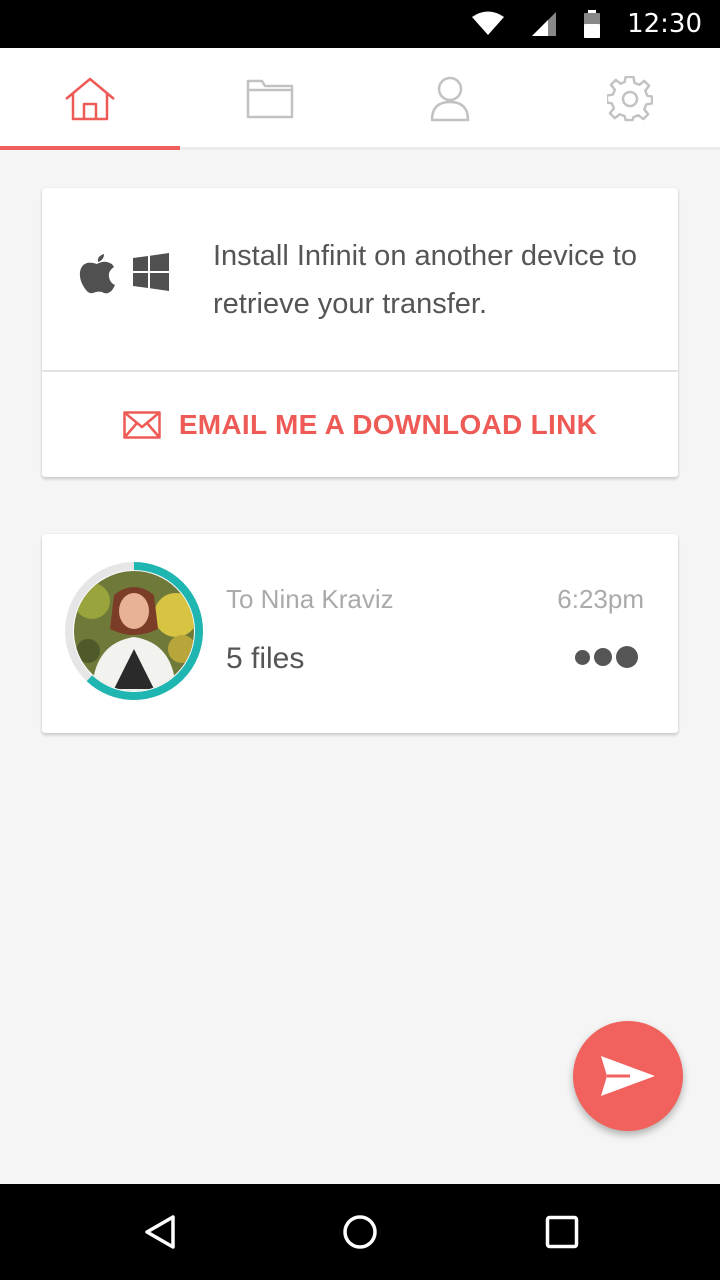  Describe the element at coordinates (360, 633) in the screenshot. I see `transfer-card: To Nina Kraviz 6:23pm 5 files` at that location.